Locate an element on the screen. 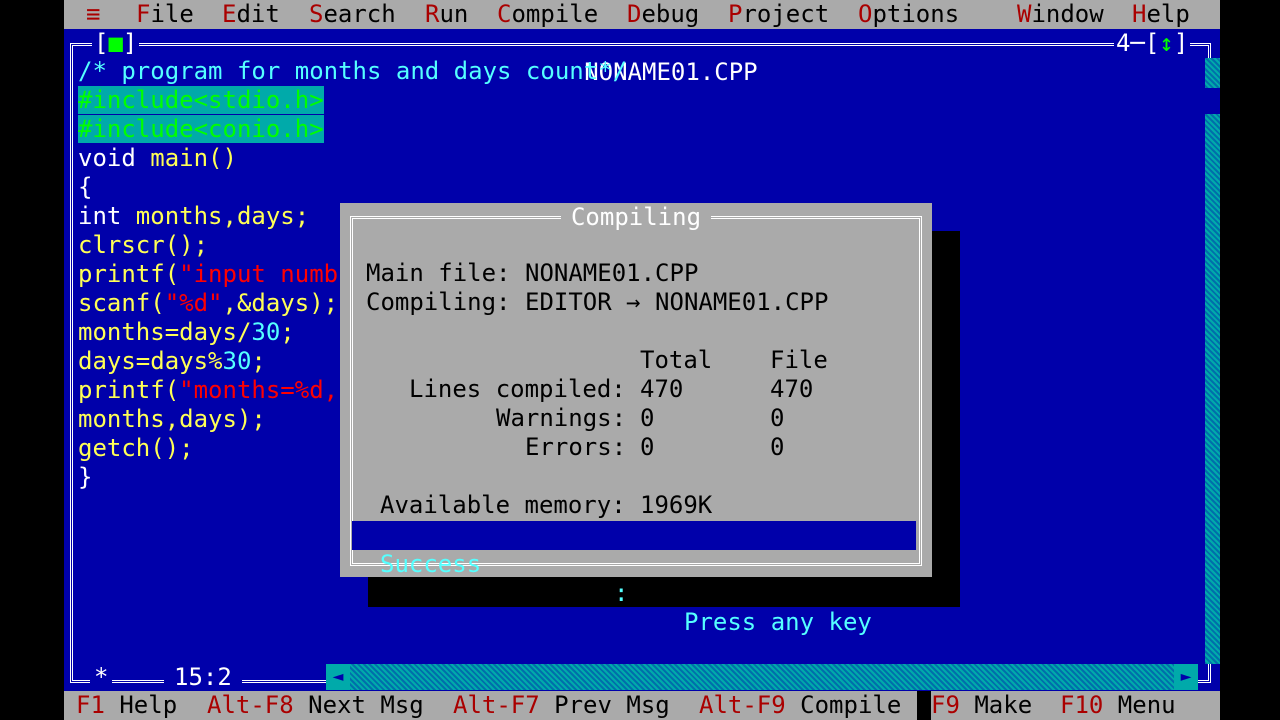  system-menu-icon: ≡ is located at coordinates (93, 14).